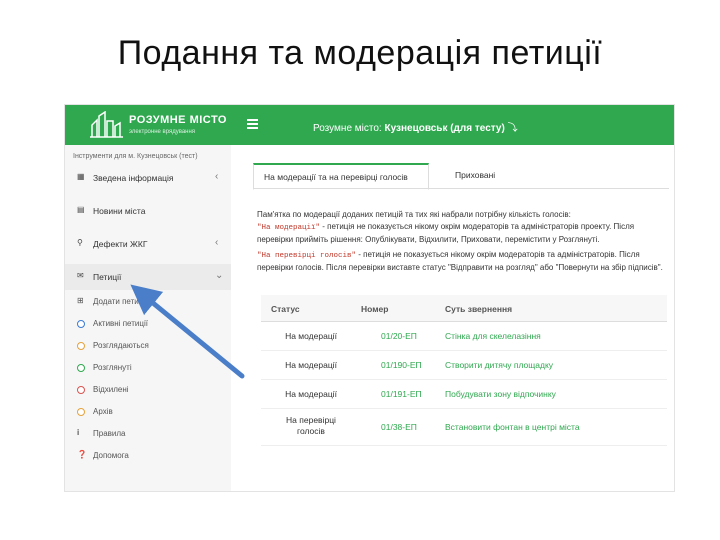  Describe the element at coordinates (80, 300) in the screenshot. I see `plus-icon: ⊞` at that location.